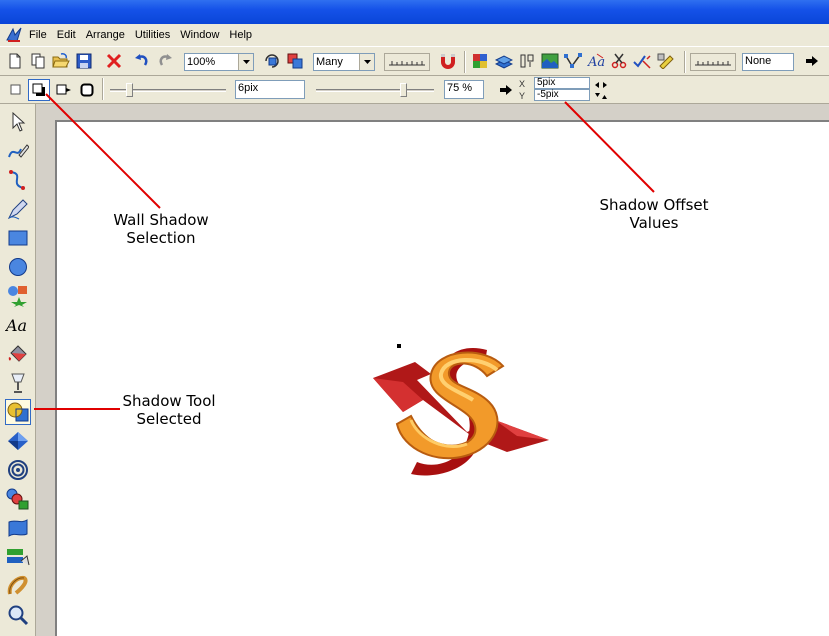 This screenshot has height=636, width=829. Describe the element at coordinates (61, 61) in the screenshot. I see `open-folder-icon` at that location.